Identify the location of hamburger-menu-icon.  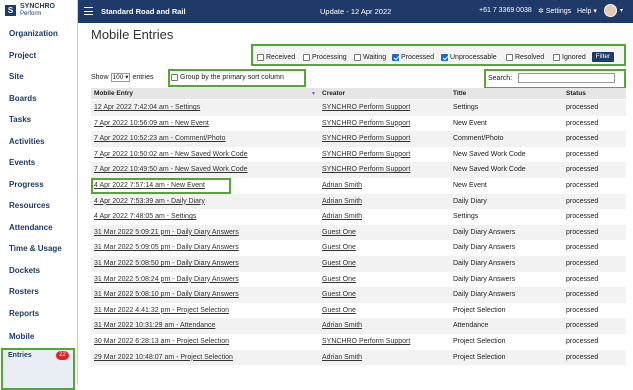
(88, 11).